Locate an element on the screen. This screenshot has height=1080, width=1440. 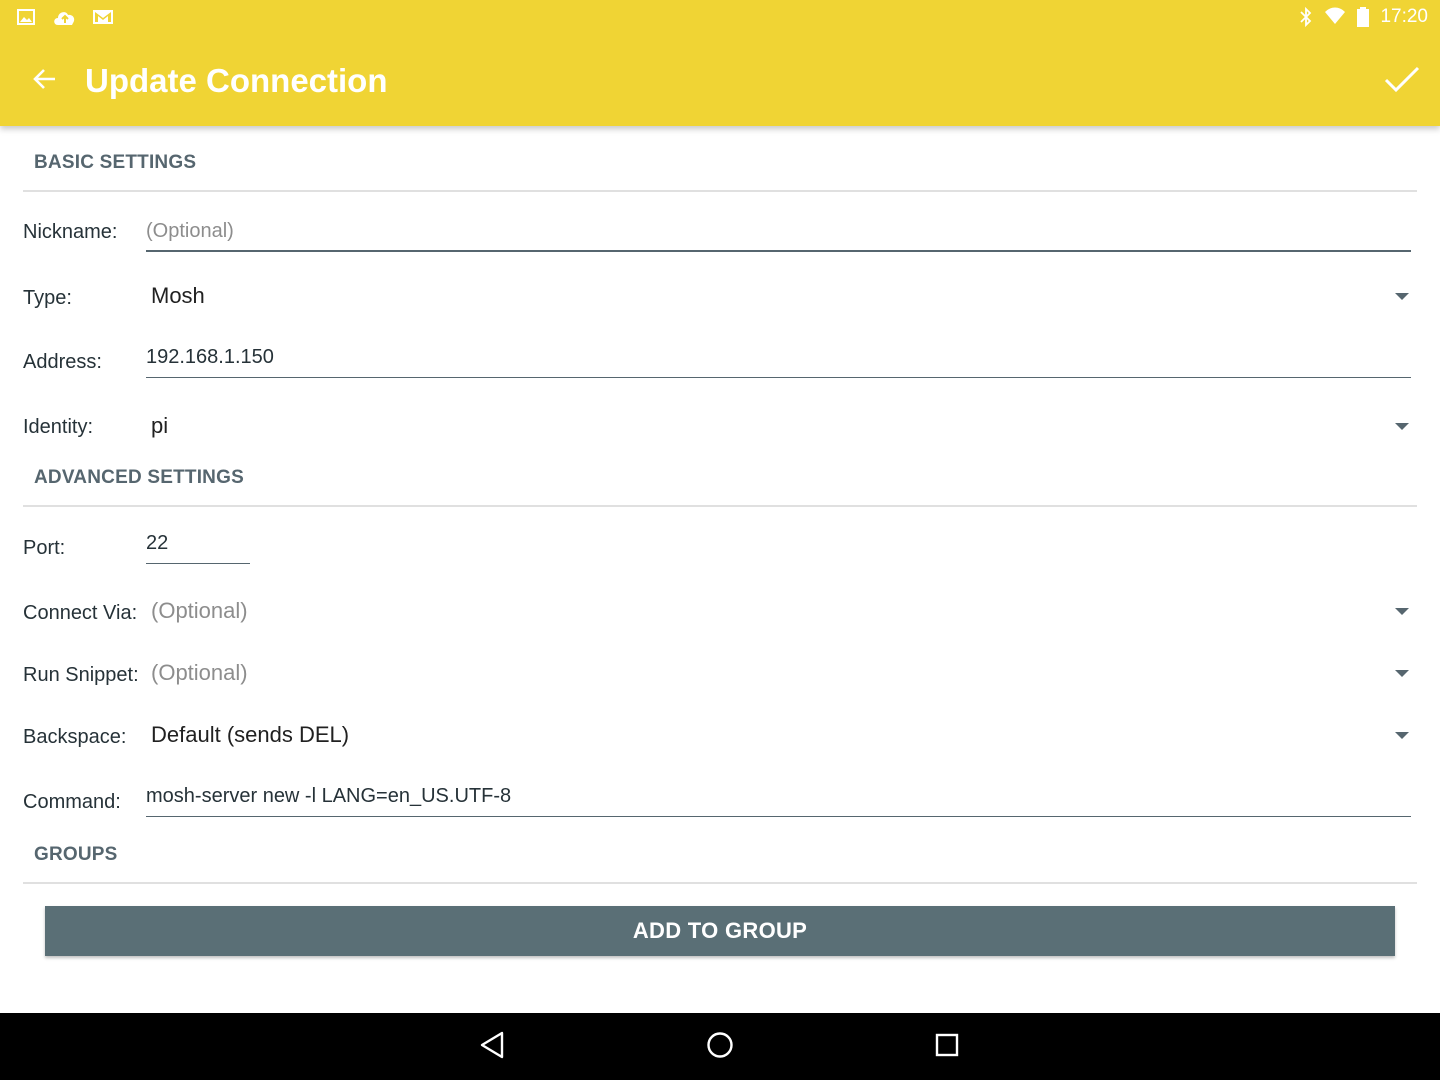
command-label: Command: is located at coordinates (72, 802).